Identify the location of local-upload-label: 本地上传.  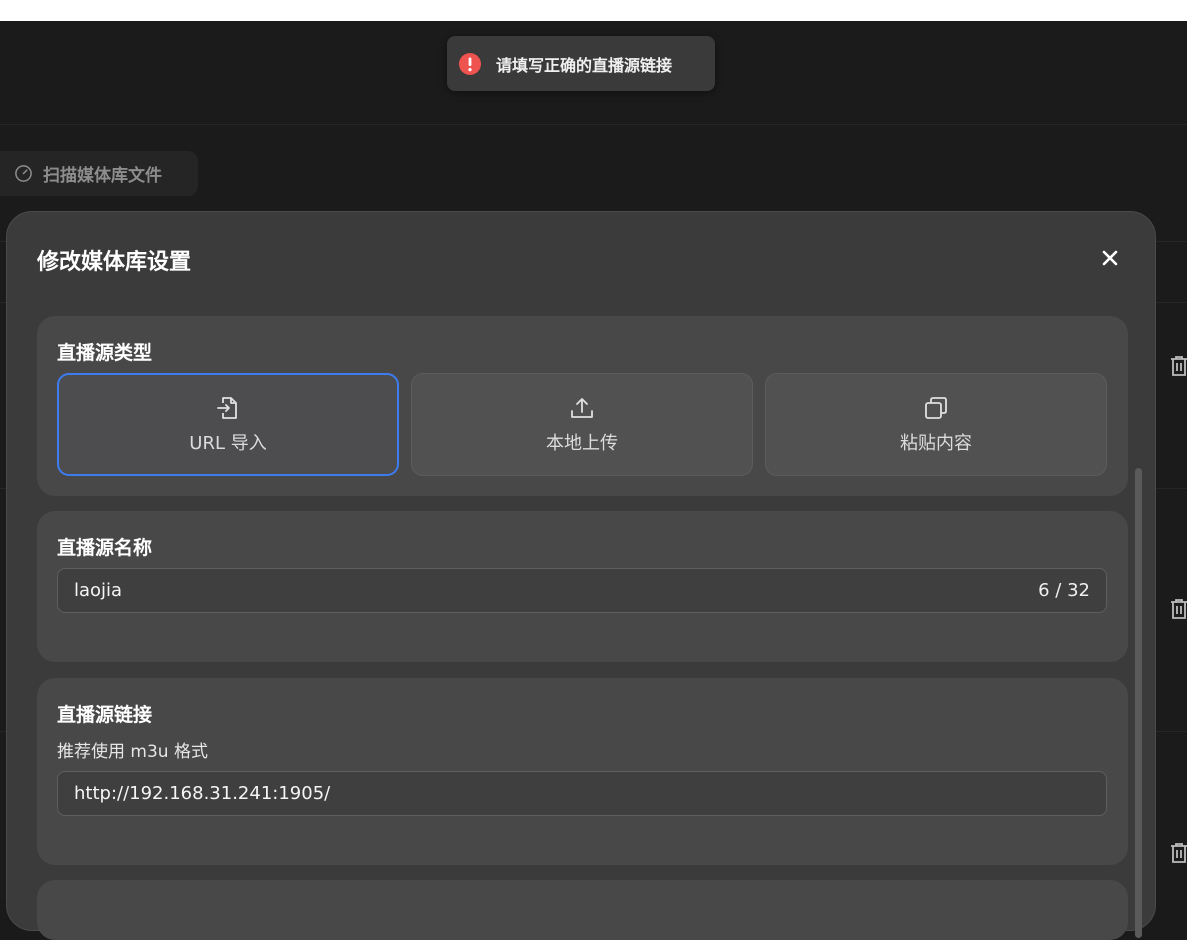
(582, 443).